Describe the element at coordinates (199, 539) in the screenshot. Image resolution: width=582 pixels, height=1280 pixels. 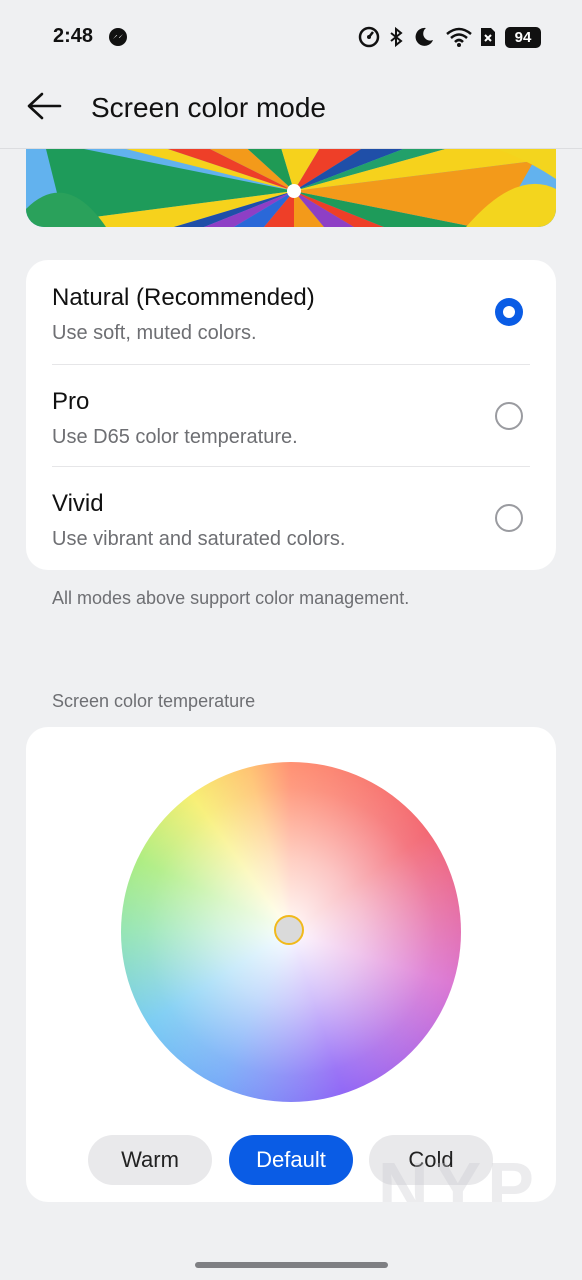
I see `mode-description: Use vibrant and saturated colors.` at that location.